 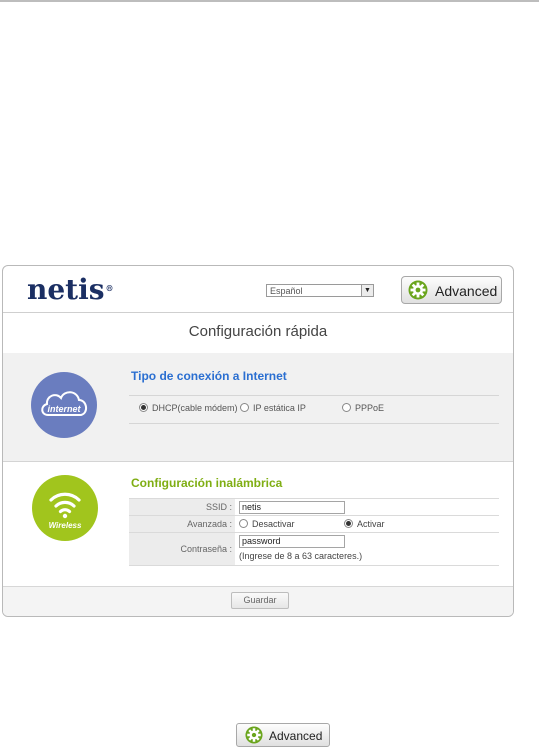 I want to click on internet-cloud-icon: internet, so click(x=64, y=405).